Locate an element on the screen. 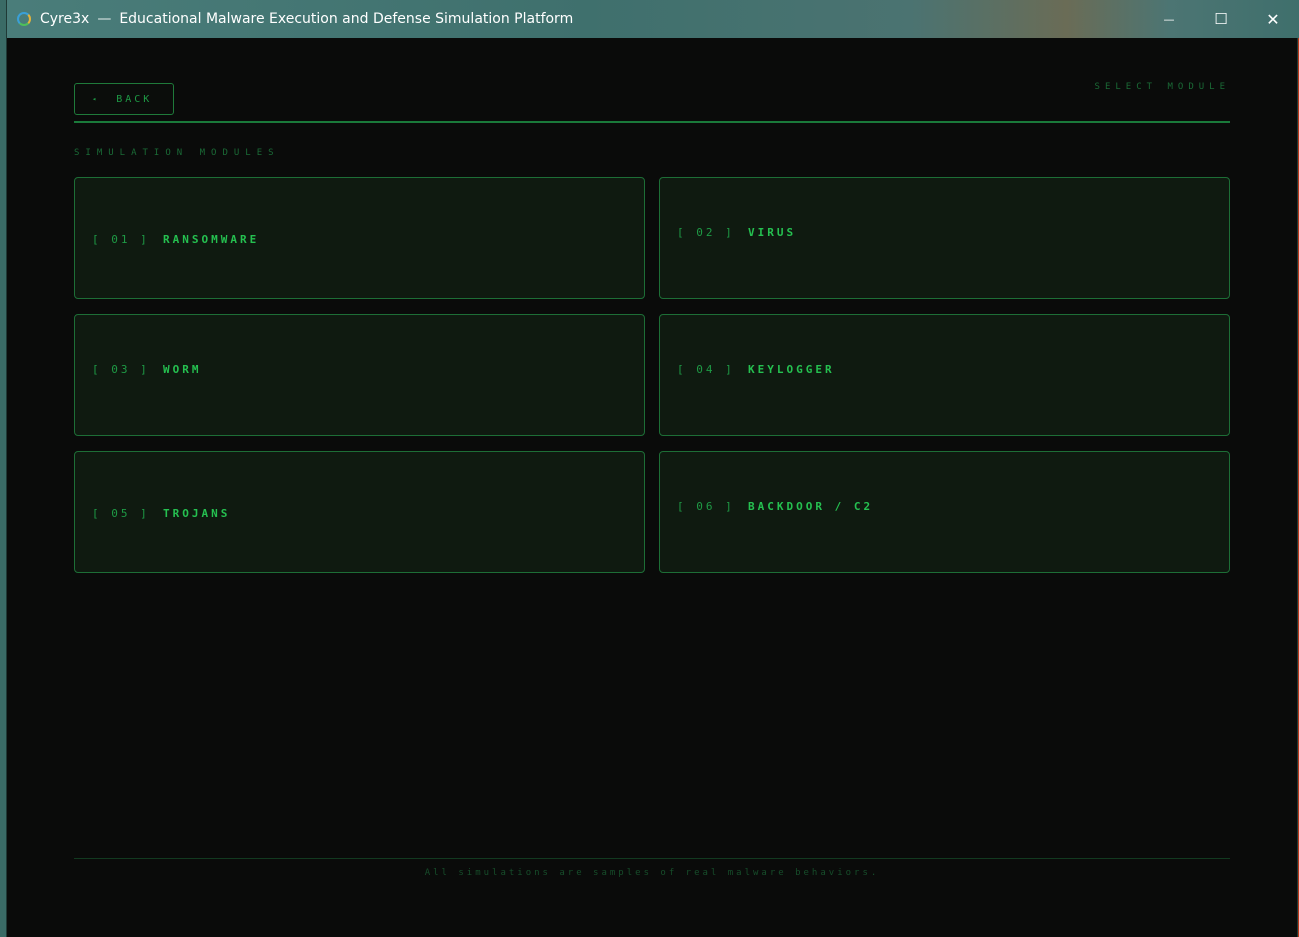 The width and height of the screenshot is (1299, 937). module-card-worm: [ 03 ] WORM is located at coordinates (359, 375).